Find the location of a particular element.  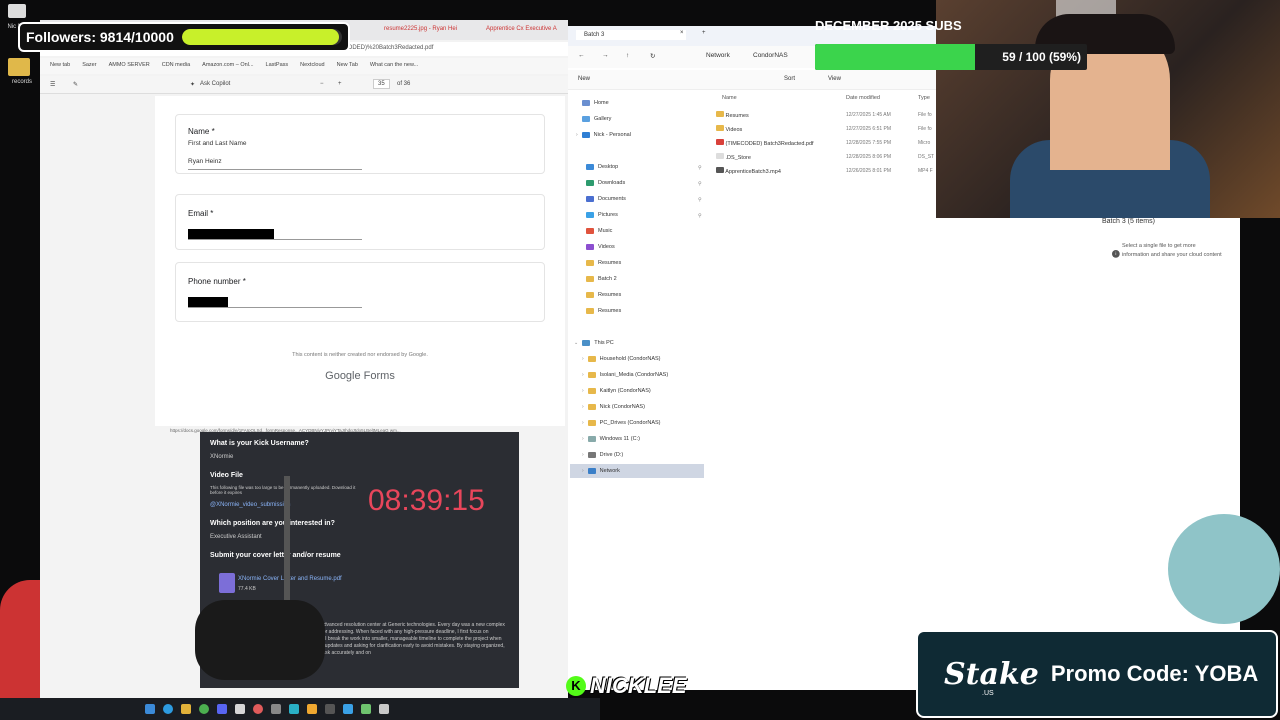

nav-drive: › PC_Drives (CondorNAS) is located at coordinates (621, 423).